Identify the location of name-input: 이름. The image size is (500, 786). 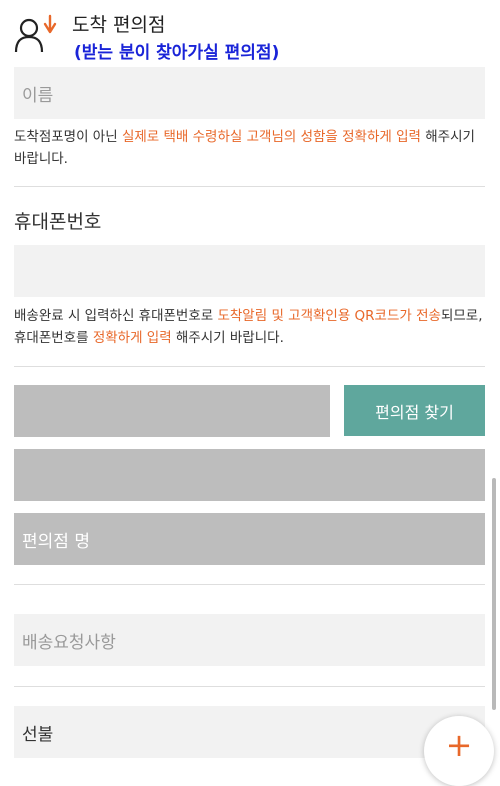
(249, 93).